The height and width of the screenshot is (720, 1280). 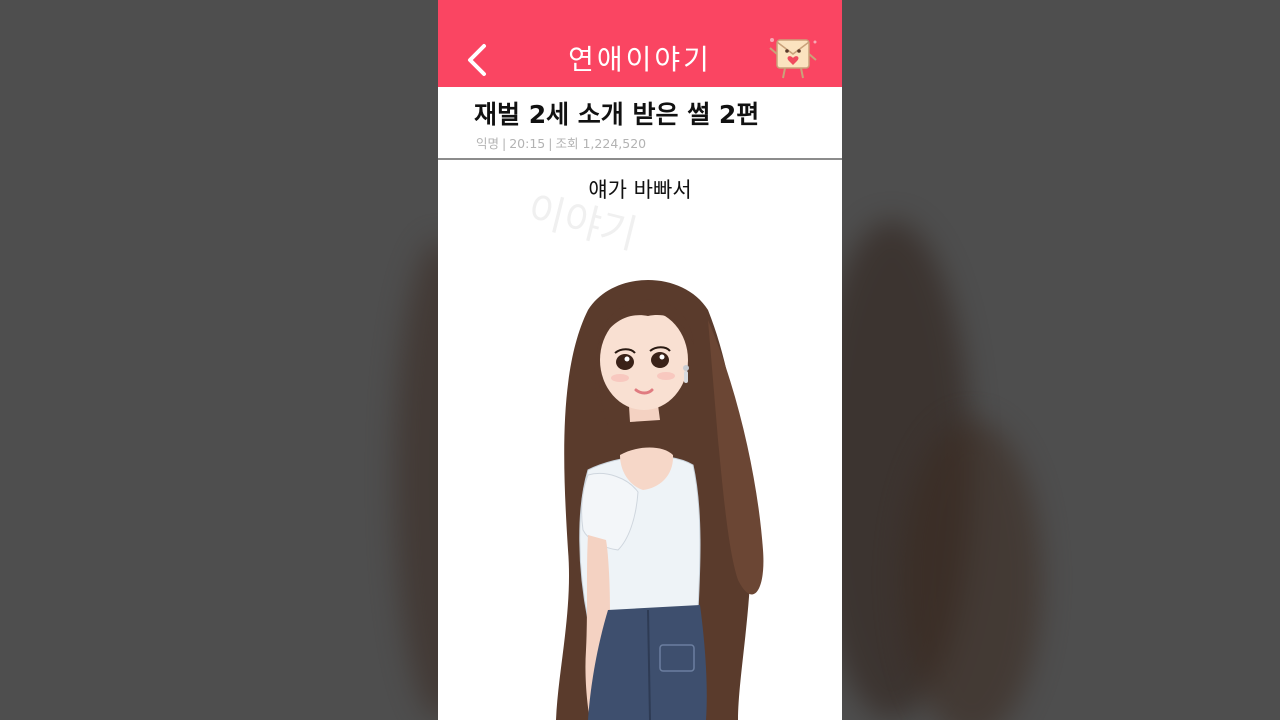 I want to click on post-title: 재벌 2세 소개 받은 썰 2편, so click(x=617, y=114).